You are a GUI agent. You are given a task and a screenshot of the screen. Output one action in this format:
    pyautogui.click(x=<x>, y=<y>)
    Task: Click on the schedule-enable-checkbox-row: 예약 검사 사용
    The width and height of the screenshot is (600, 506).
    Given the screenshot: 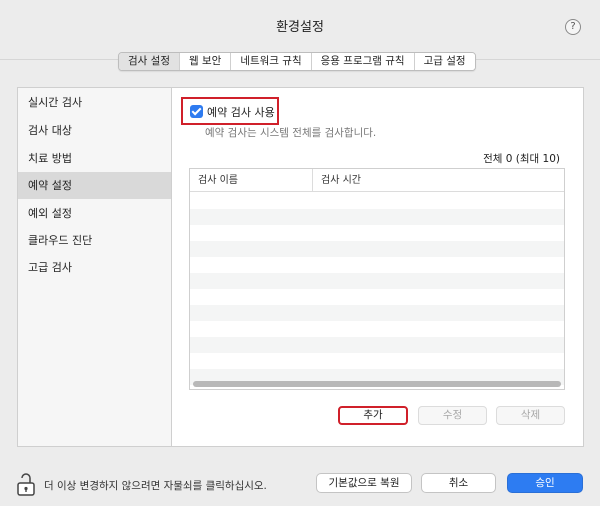 What is the action you would take?
    pyautogui.click(x=230, y=111)
    